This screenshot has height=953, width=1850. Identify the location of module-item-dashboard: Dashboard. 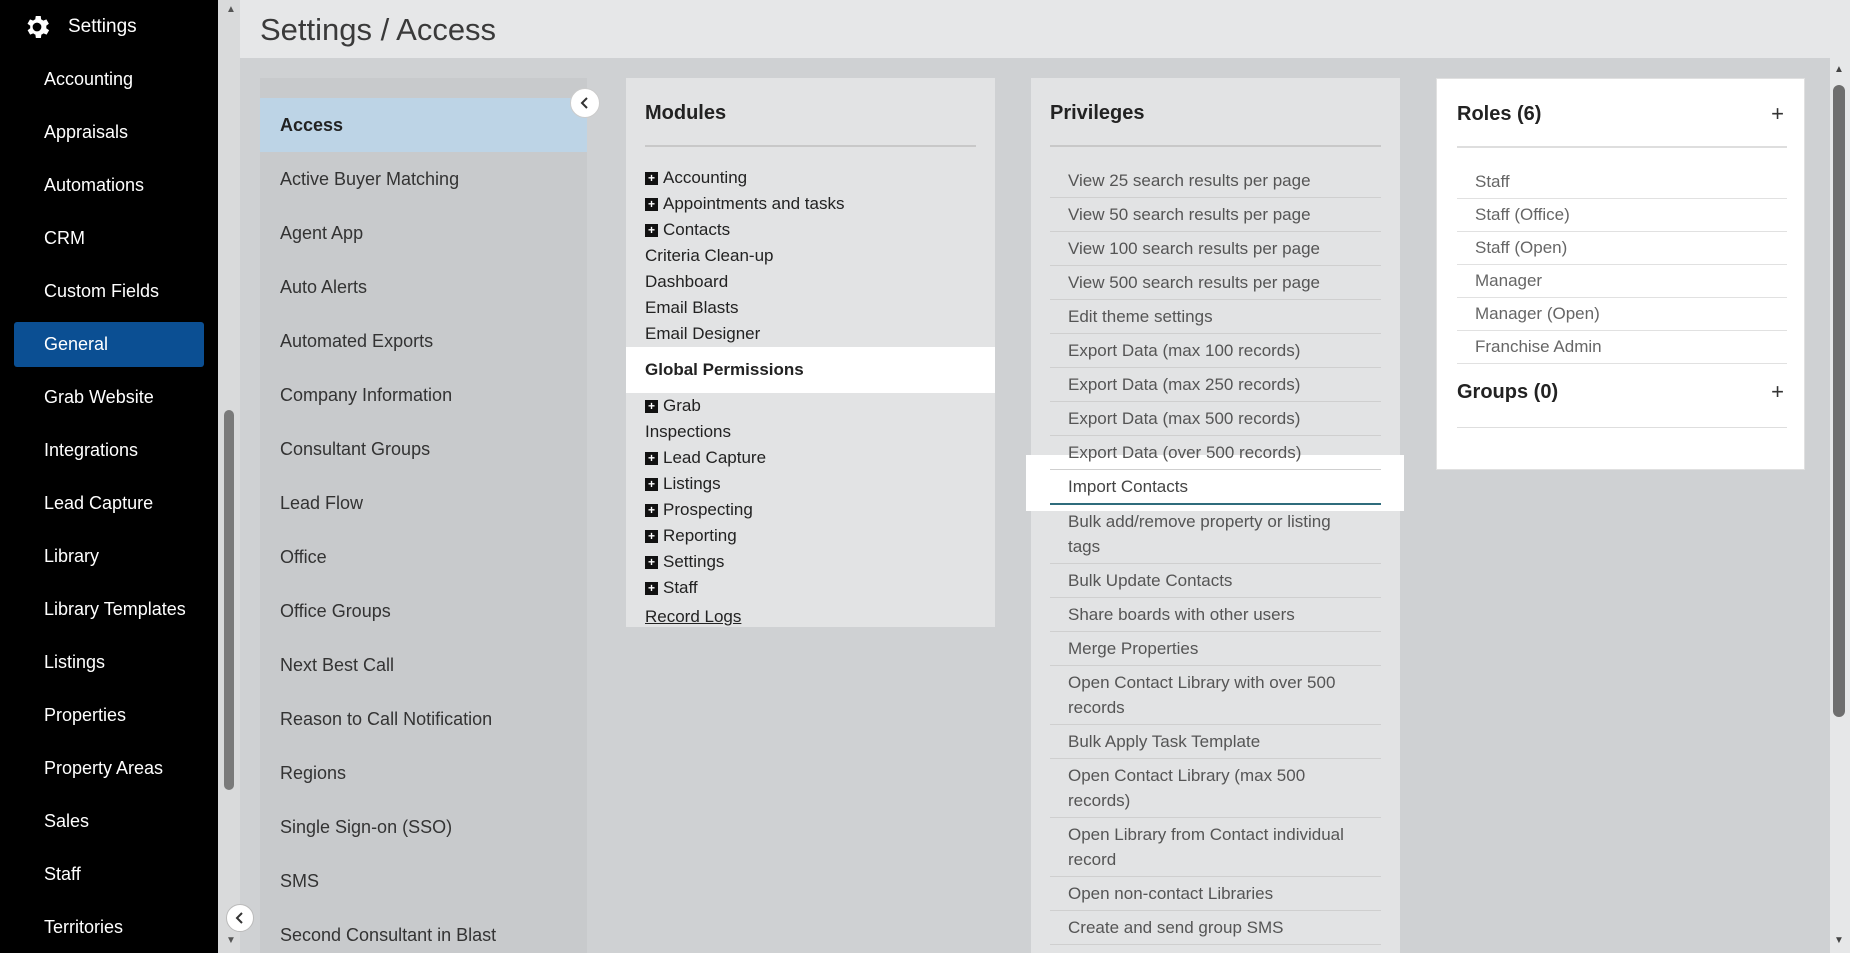
(810, 282).